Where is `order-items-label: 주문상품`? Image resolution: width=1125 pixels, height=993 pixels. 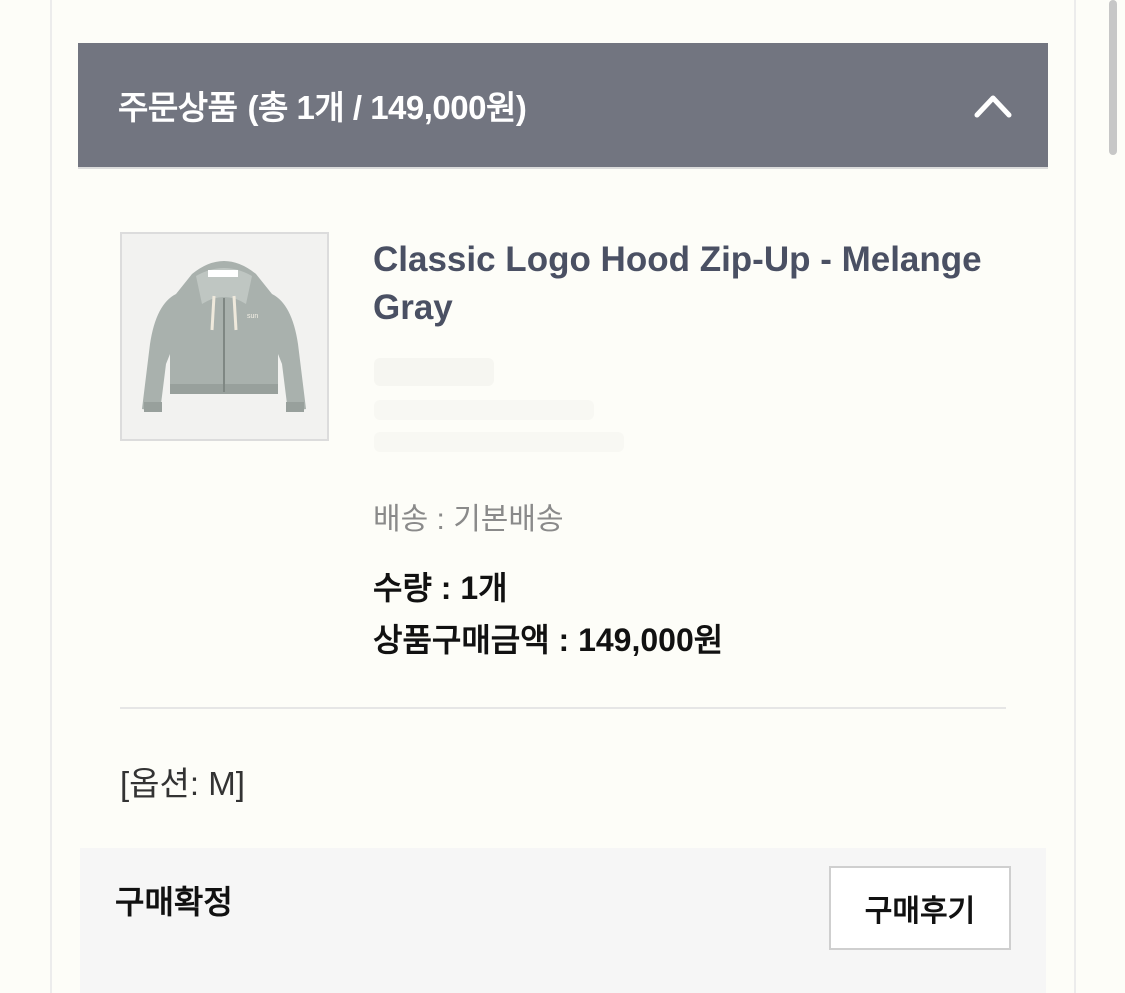
order-items-label: 주문상품 is located at coordinates (178, 107).